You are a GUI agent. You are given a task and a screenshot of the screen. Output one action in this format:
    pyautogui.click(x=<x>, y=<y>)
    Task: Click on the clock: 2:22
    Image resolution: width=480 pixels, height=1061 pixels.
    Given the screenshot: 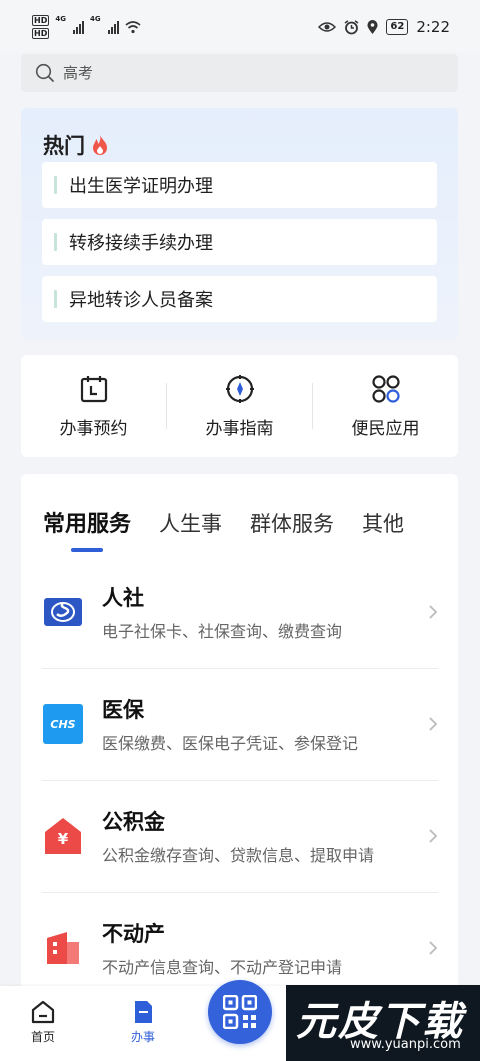 What is the action you would take?
    pyautogui.click(x=433, y=27)
    